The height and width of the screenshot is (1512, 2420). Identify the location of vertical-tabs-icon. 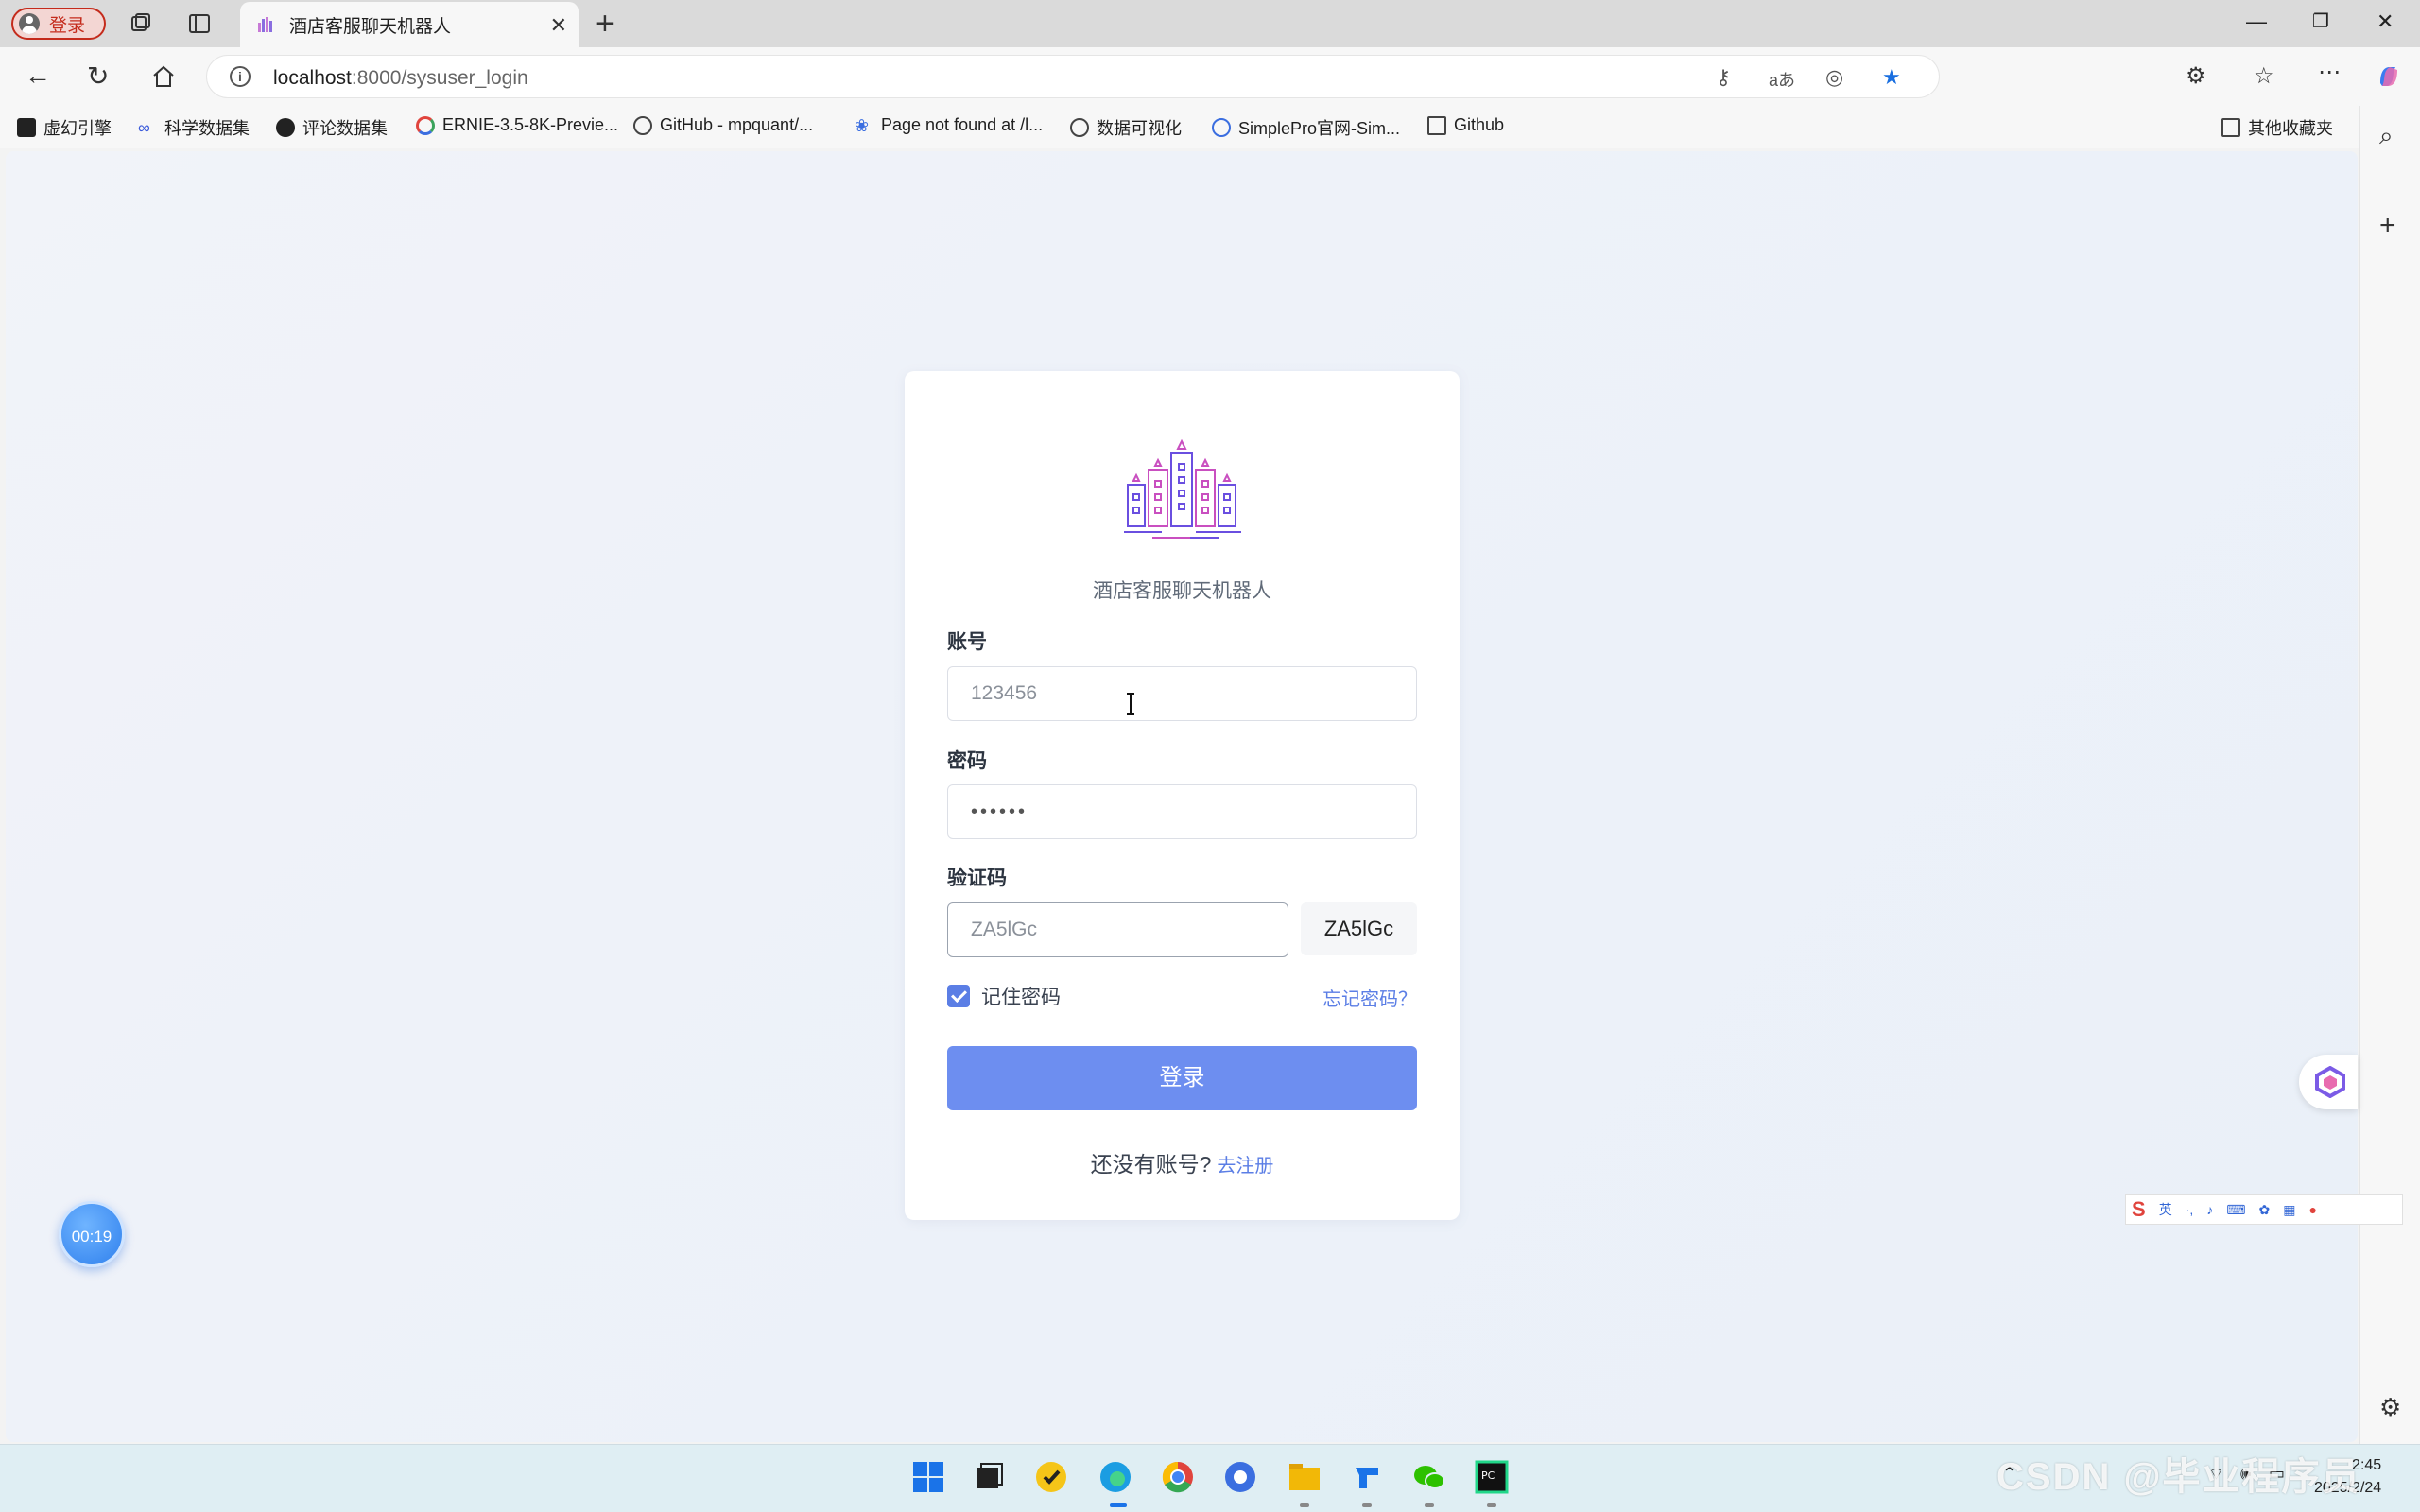
(199, 23).